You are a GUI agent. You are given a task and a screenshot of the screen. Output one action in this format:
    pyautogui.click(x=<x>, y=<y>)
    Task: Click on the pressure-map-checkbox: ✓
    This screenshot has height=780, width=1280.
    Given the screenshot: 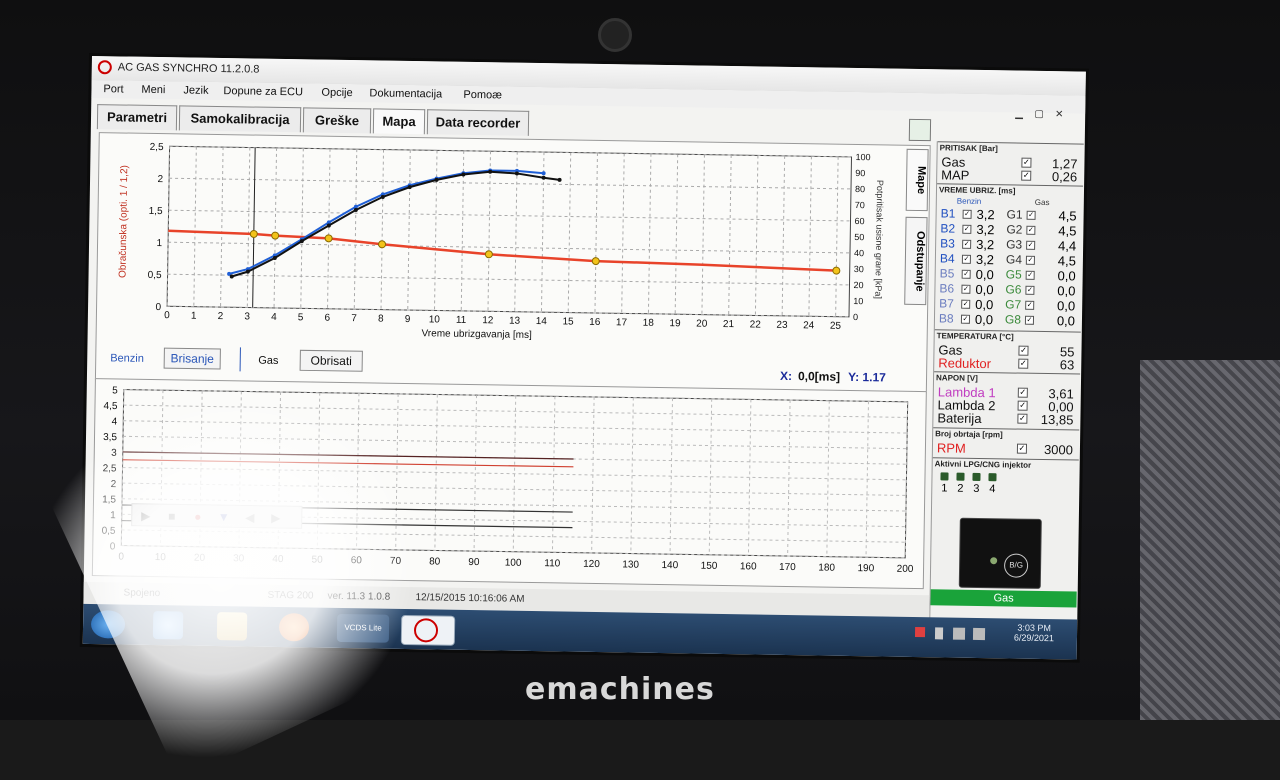 What is the action you would take?
    pyautogui.click(x=1026, y=176)
    